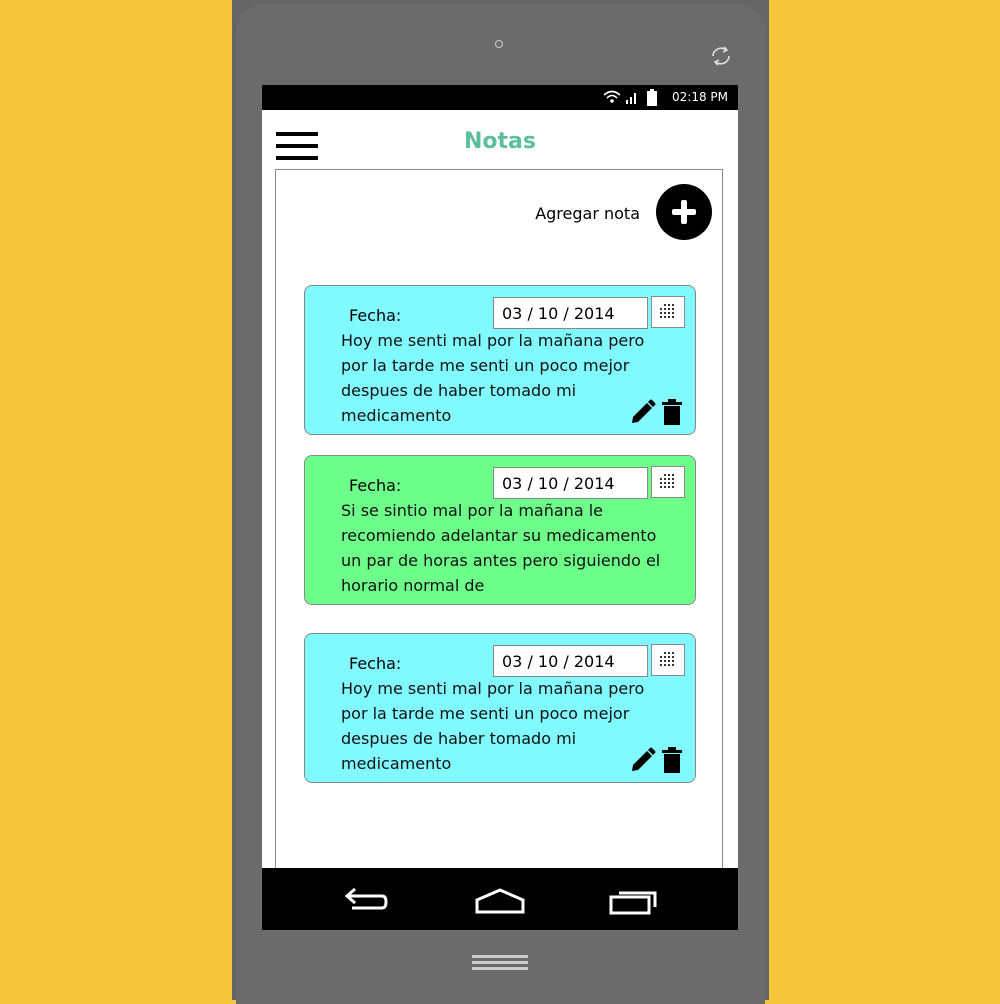 This screenshot has width=1000, height=1004. Describe the element at coordinates (633, 901) in the screenshot. I see `recents-icon` at that location.